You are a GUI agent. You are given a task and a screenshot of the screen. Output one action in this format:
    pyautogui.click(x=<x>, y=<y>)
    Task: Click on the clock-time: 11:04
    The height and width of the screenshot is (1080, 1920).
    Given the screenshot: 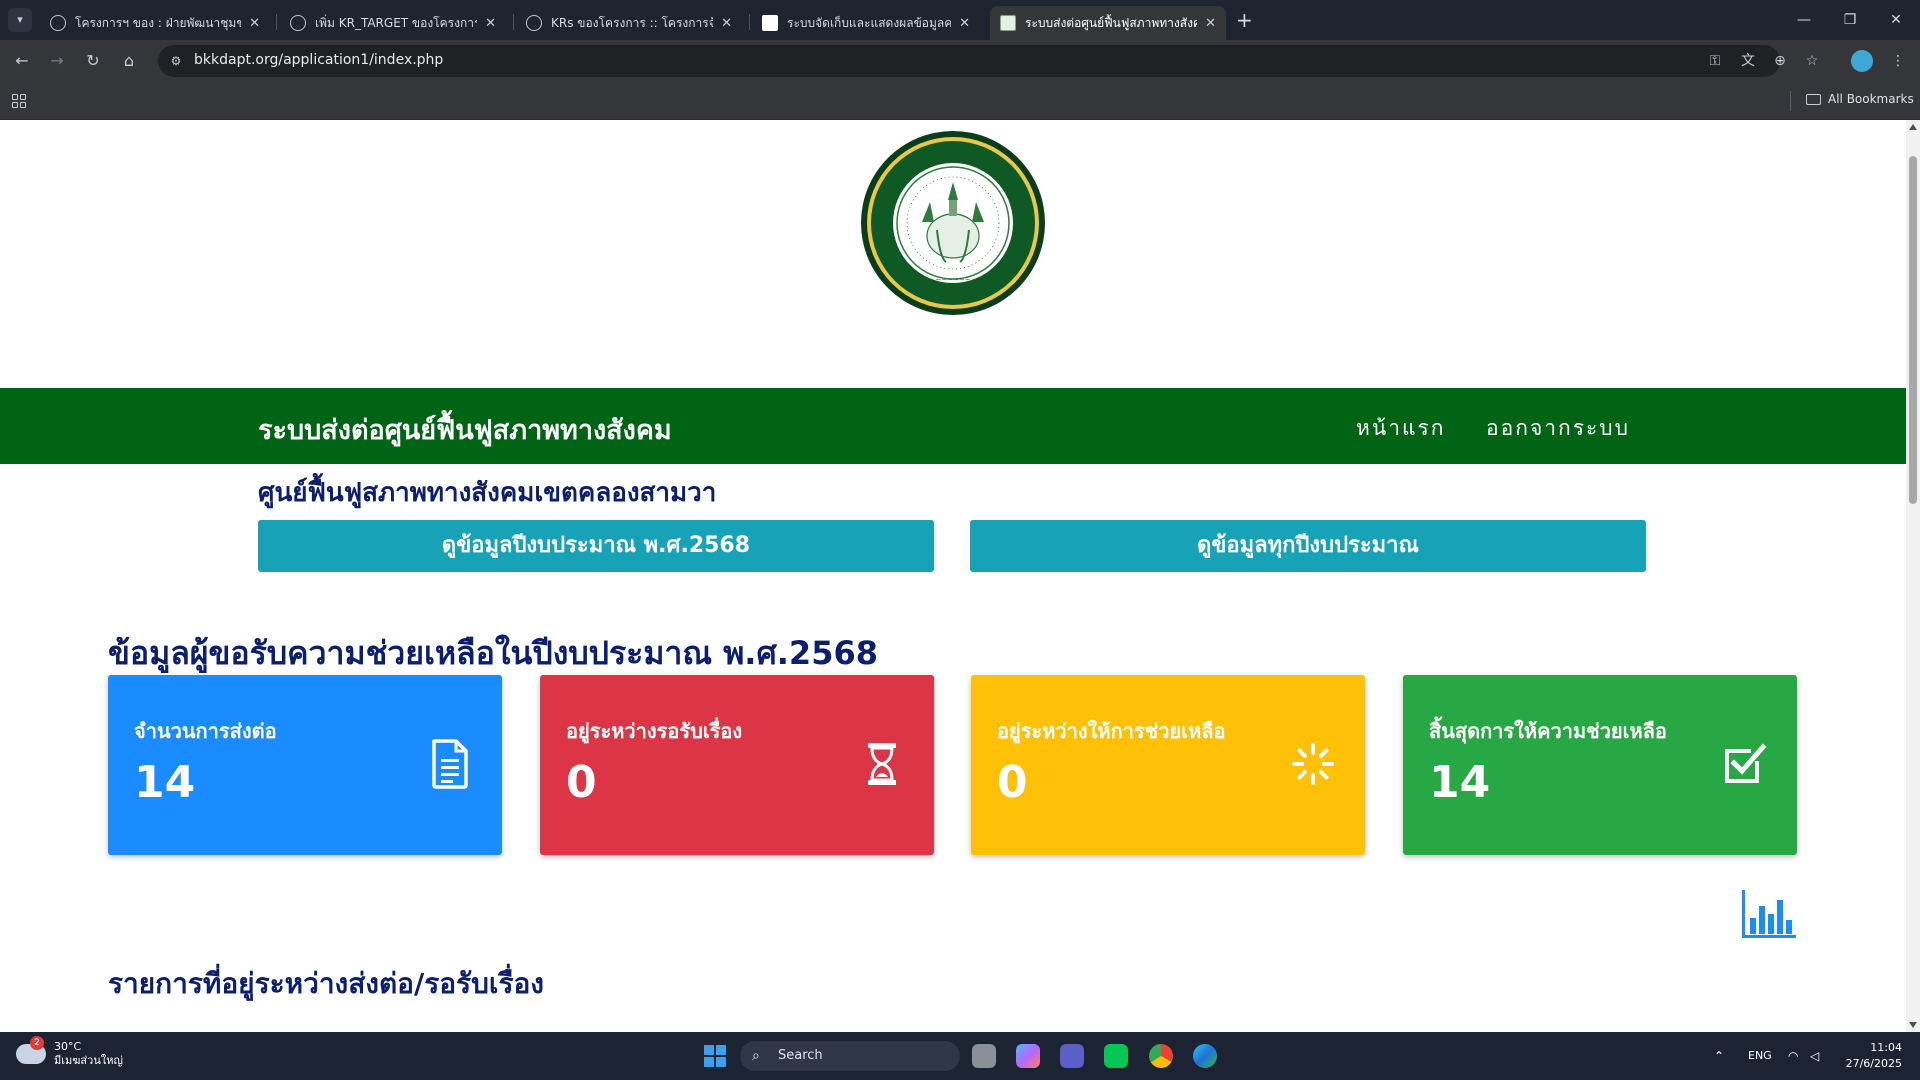 What is the action you would take?
    pyautogui.click(x=1886, y=1047)
    